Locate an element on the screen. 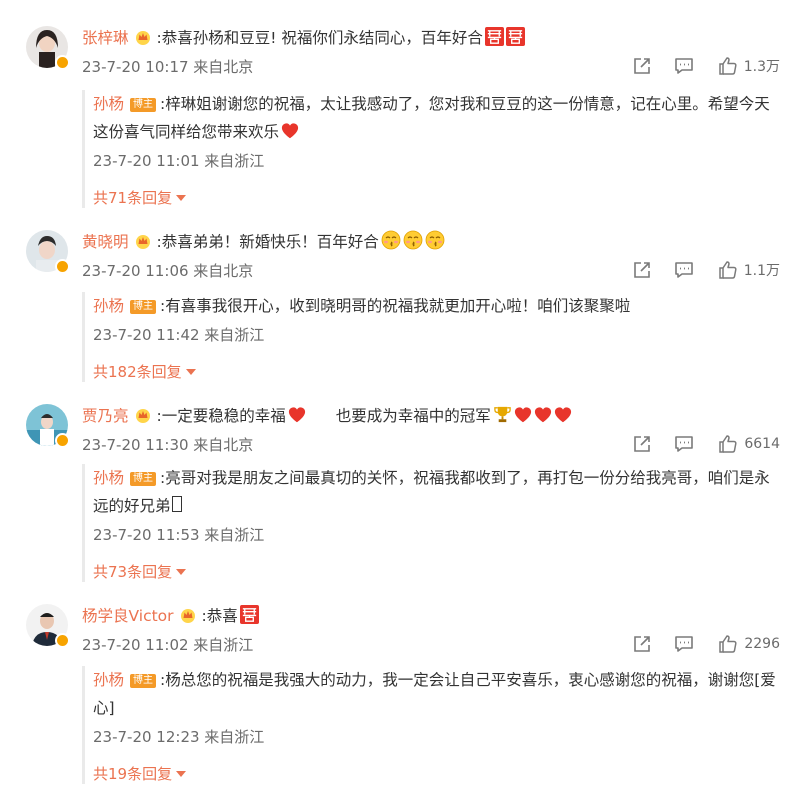 The width and height of the screenshot is (800, 790). reply-meta: 23-7-20 12:23 来自浙江 is located at coordinates (179, 737).